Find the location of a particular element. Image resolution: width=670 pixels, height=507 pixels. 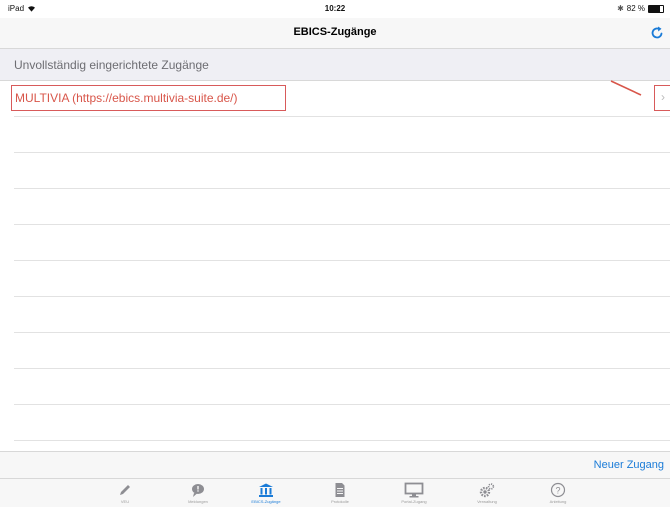

tab-portal-zugang: Portal-Zugang is located at coordinates (414, 493).